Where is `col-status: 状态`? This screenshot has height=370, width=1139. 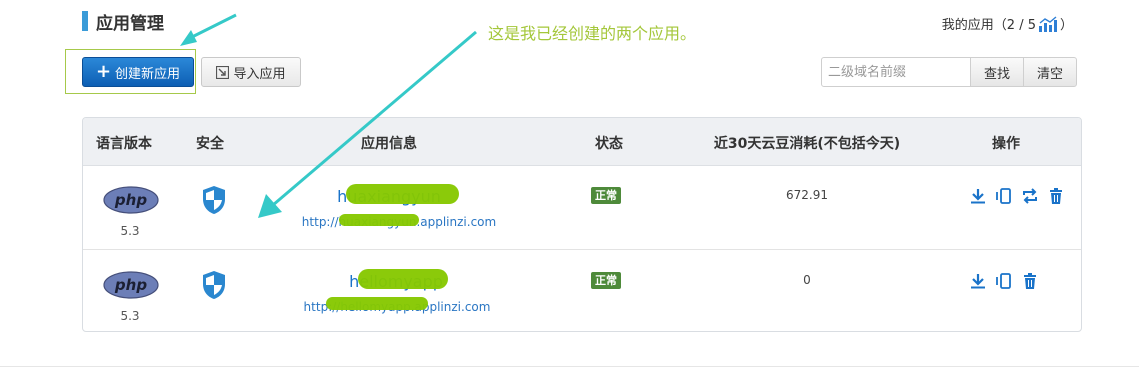 col-status: 状态 is located at coordinates (609, 144).